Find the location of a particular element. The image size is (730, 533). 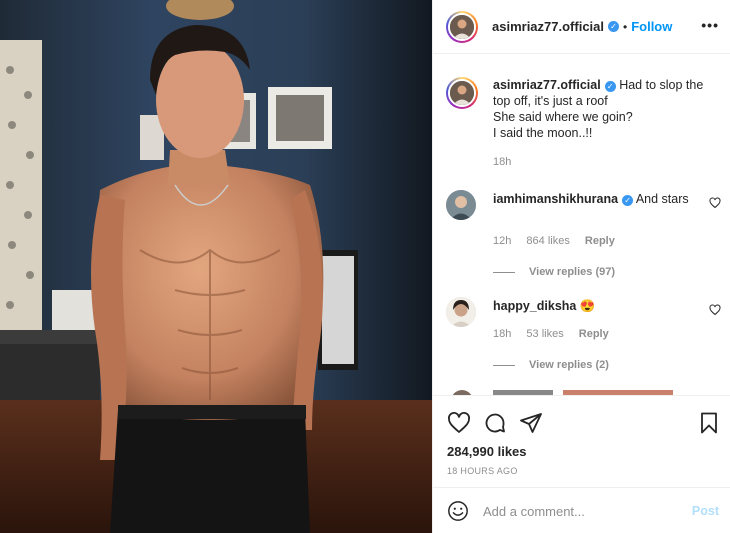

comment-text-block: iamhimanshikhurana ✓ And stars is located at coordinates (593, 199).